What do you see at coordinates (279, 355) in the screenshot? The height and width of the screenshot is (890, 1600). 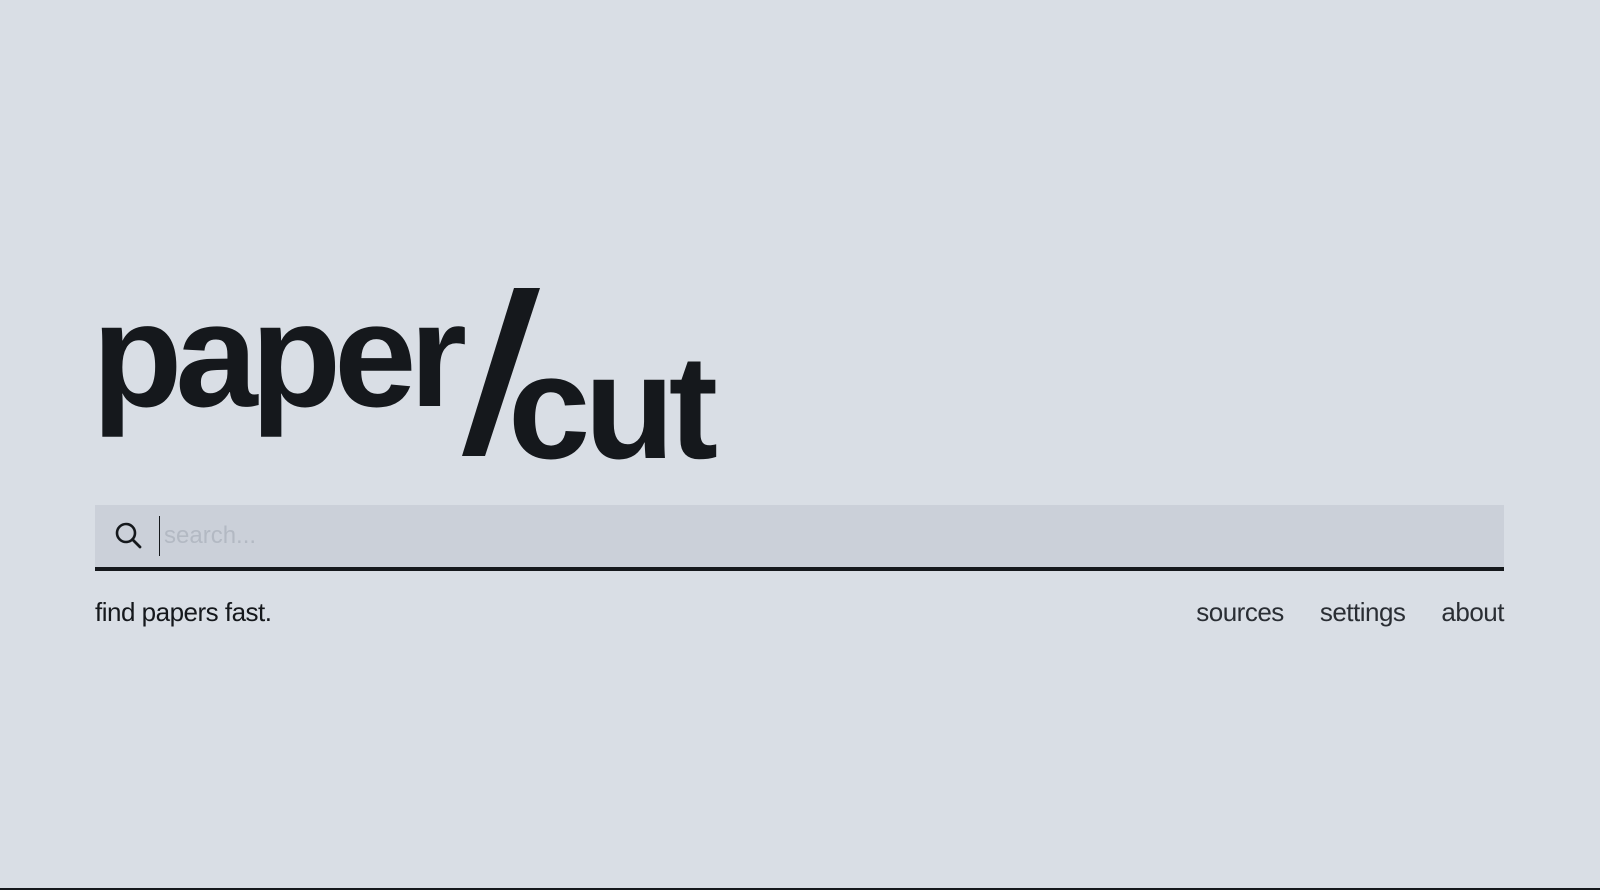 I see `logo-word-paper: paper` at bounding box center [279, 355].